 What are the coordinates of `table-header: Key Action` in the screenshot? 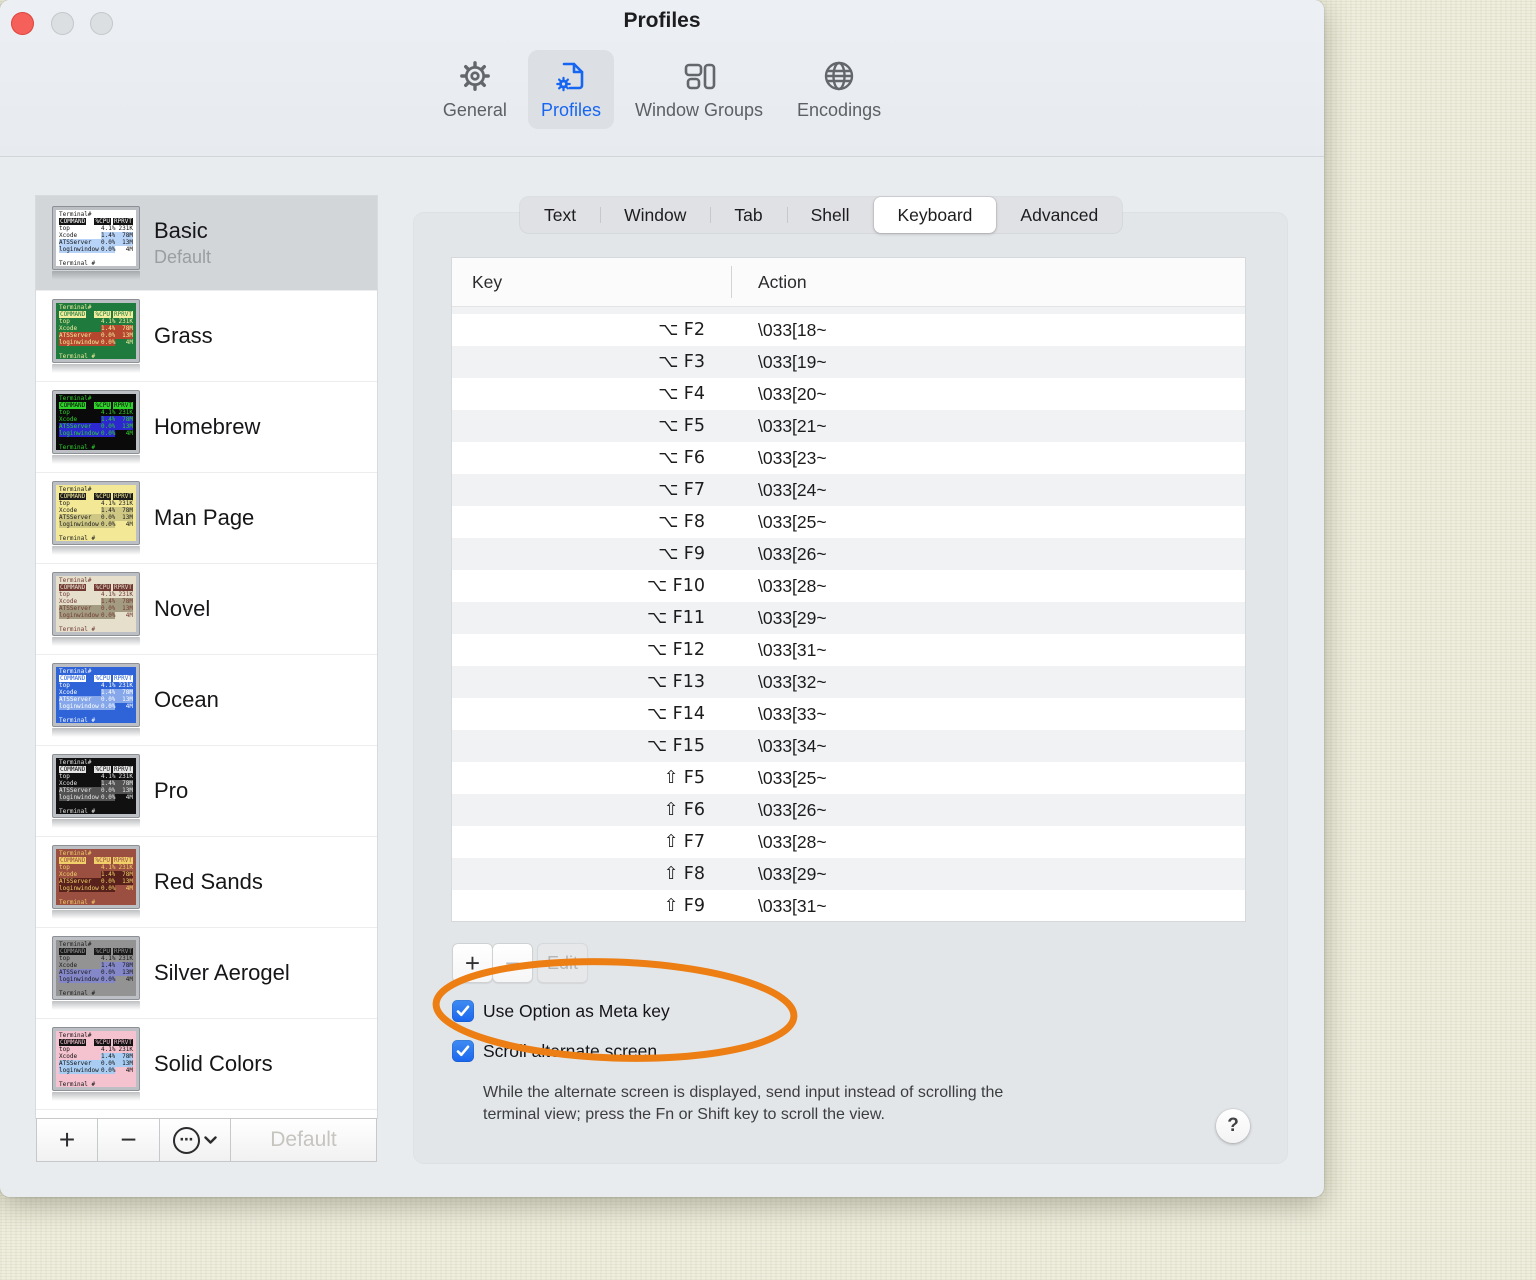 It's located at (848, 282).